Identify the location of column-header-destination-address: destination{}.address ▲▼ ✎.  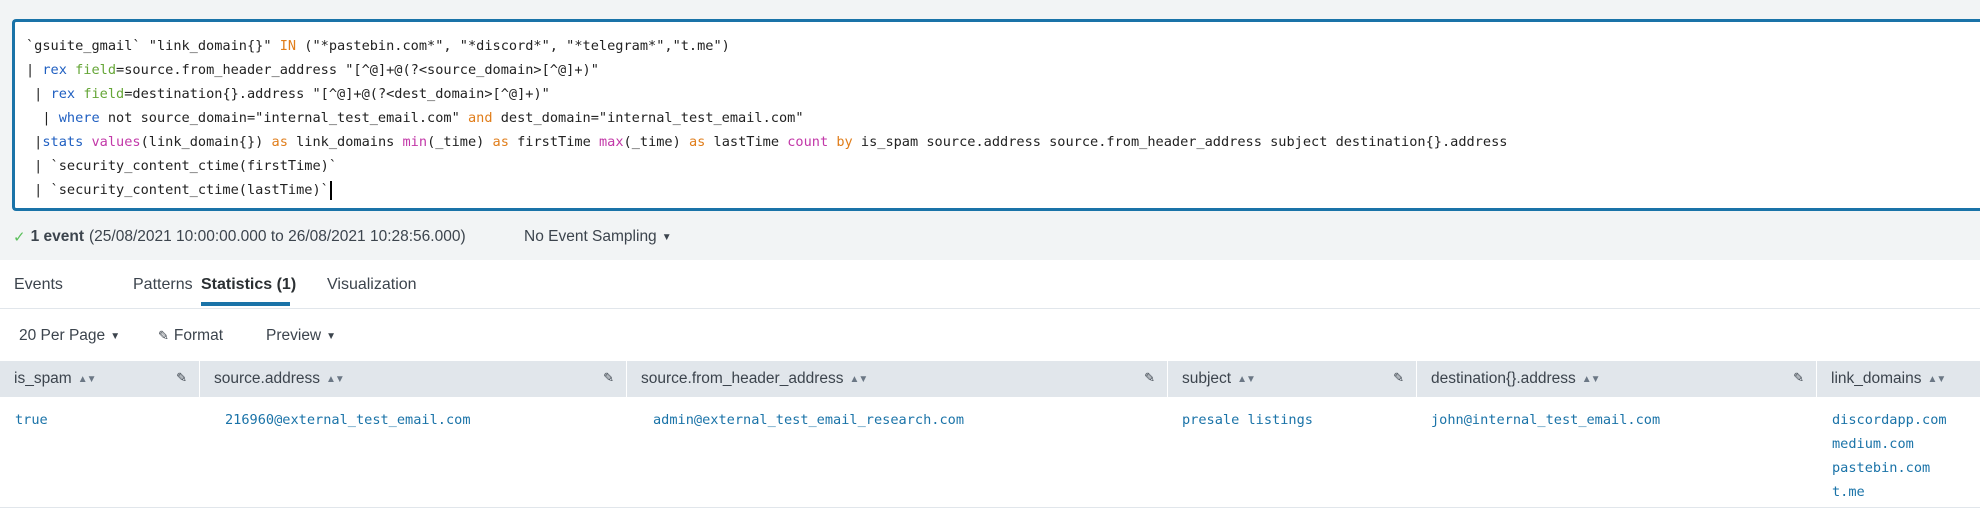
(1617, 379).